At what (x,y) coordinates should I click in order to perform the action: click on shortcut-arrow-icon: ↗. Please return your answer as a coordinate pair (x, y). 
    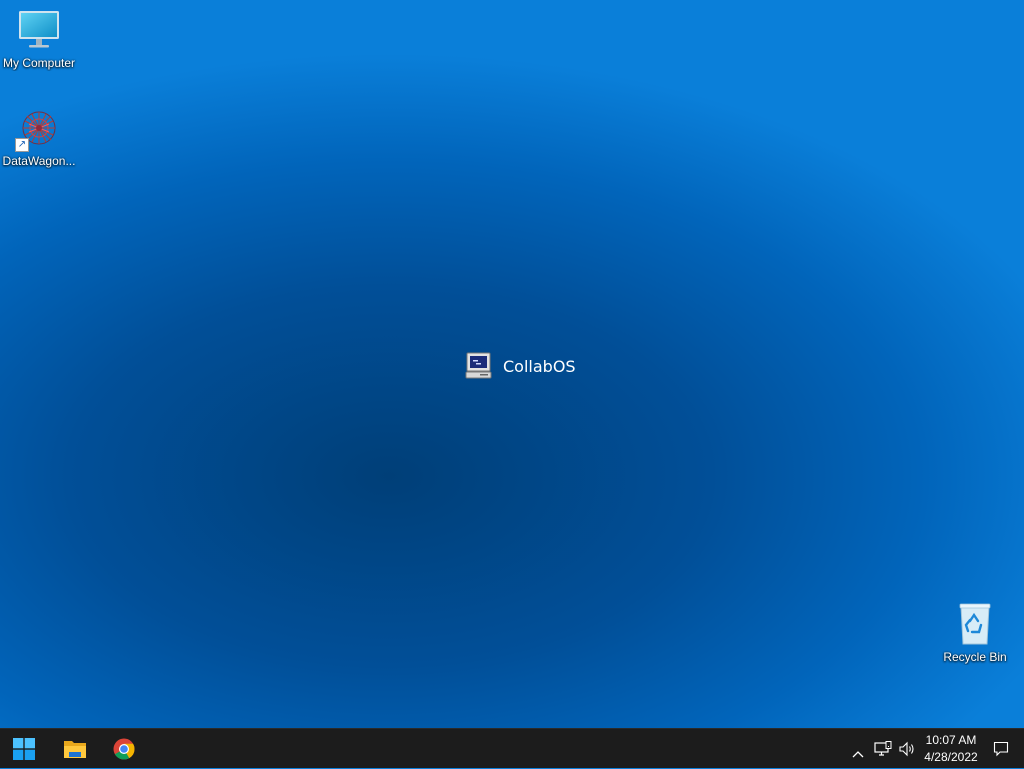
    Looking at the image, I should click on (22, 145).